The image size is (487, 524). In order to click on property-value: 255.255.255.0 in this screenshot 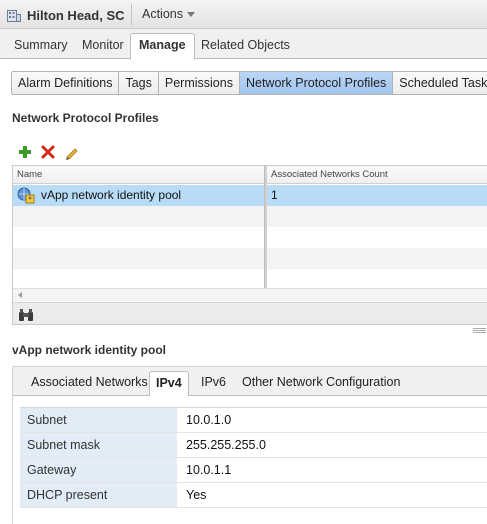, I will do `click(226, 445)`.